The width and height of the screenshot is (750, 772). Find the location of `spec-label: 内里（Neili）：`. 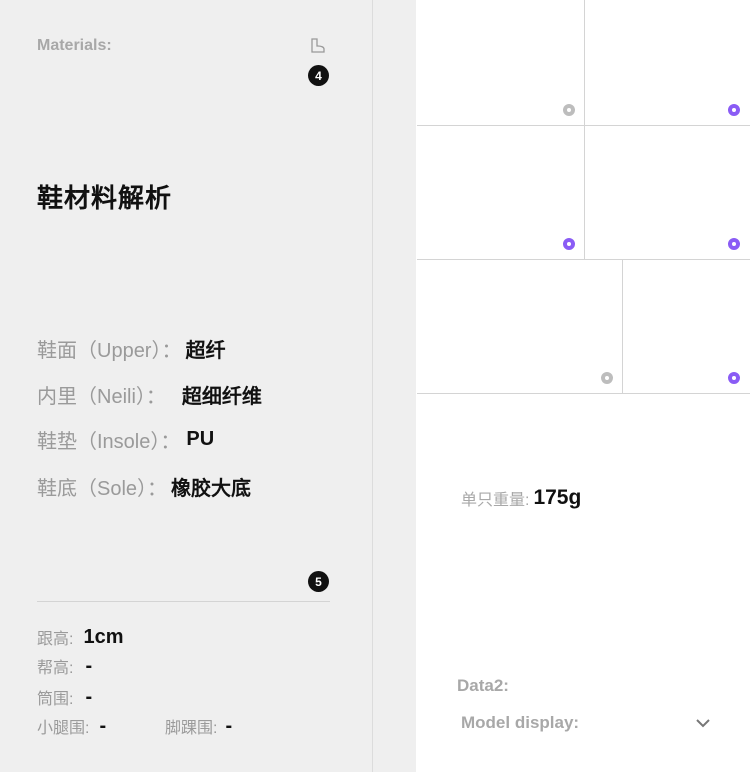

spec-label: 内里（Neili）： is located at coordinates (101, 396).